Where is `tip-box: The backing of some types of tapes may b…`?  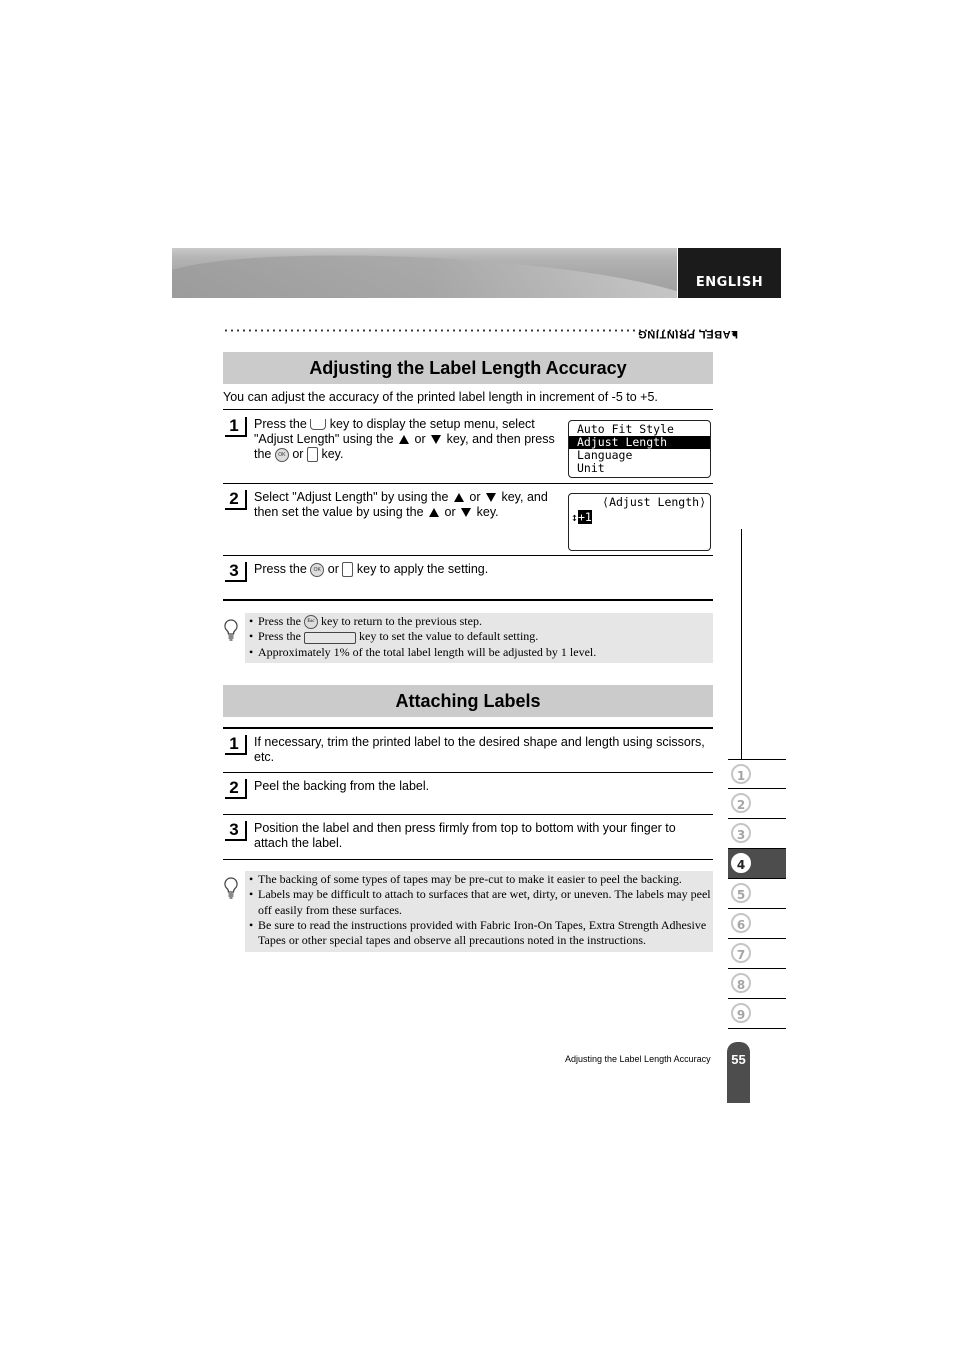 tip-box: The backing of some types of tapes may b… is located at coordinates (479, 911).